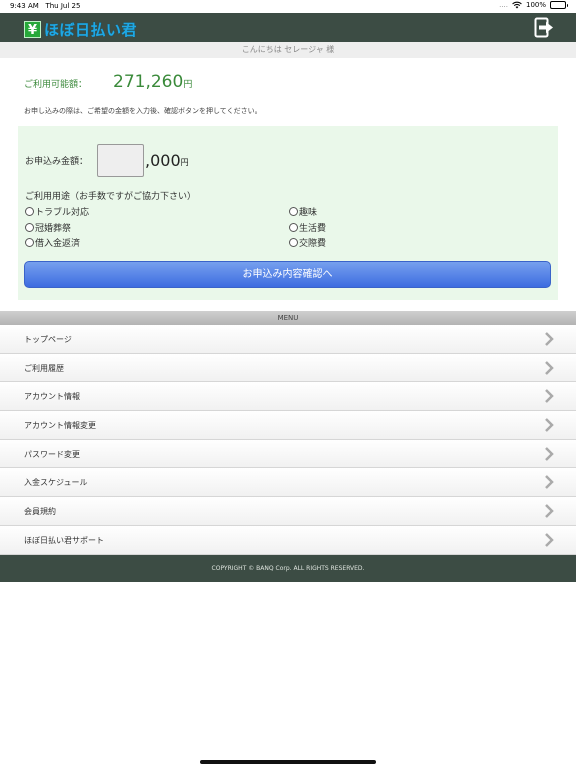  I want to click on menu-item-account-edit: アカウント情報変更, so click(288, 425).